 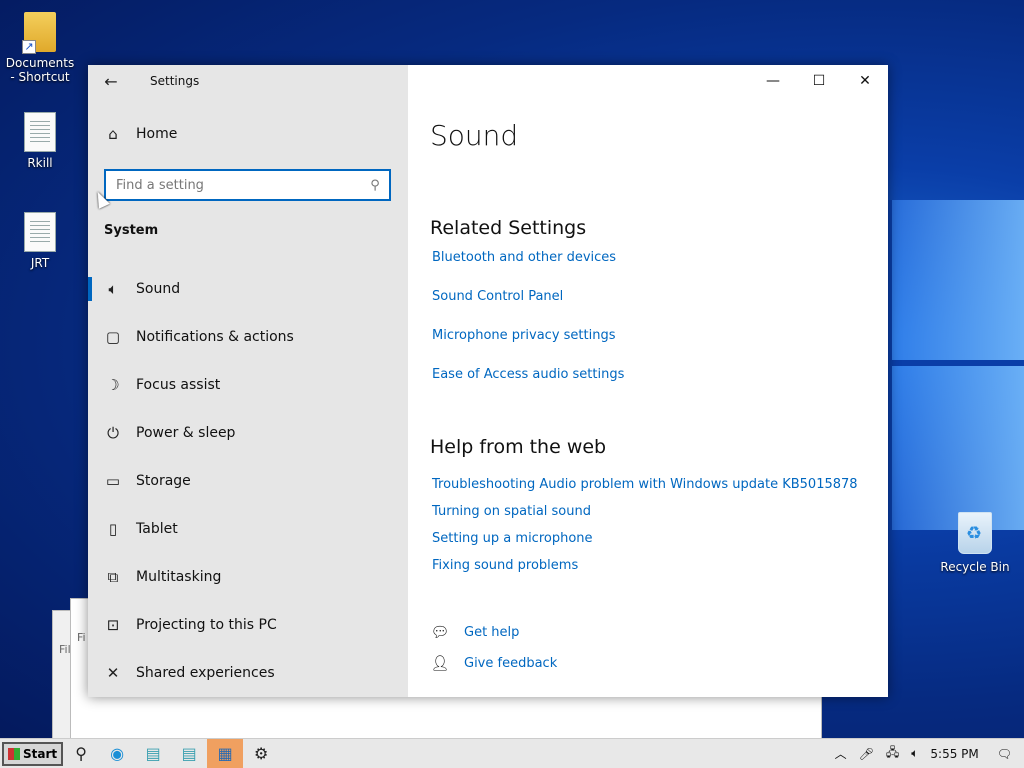 I want to click on gear-icon: ⚙, so click(x=261, y=753).